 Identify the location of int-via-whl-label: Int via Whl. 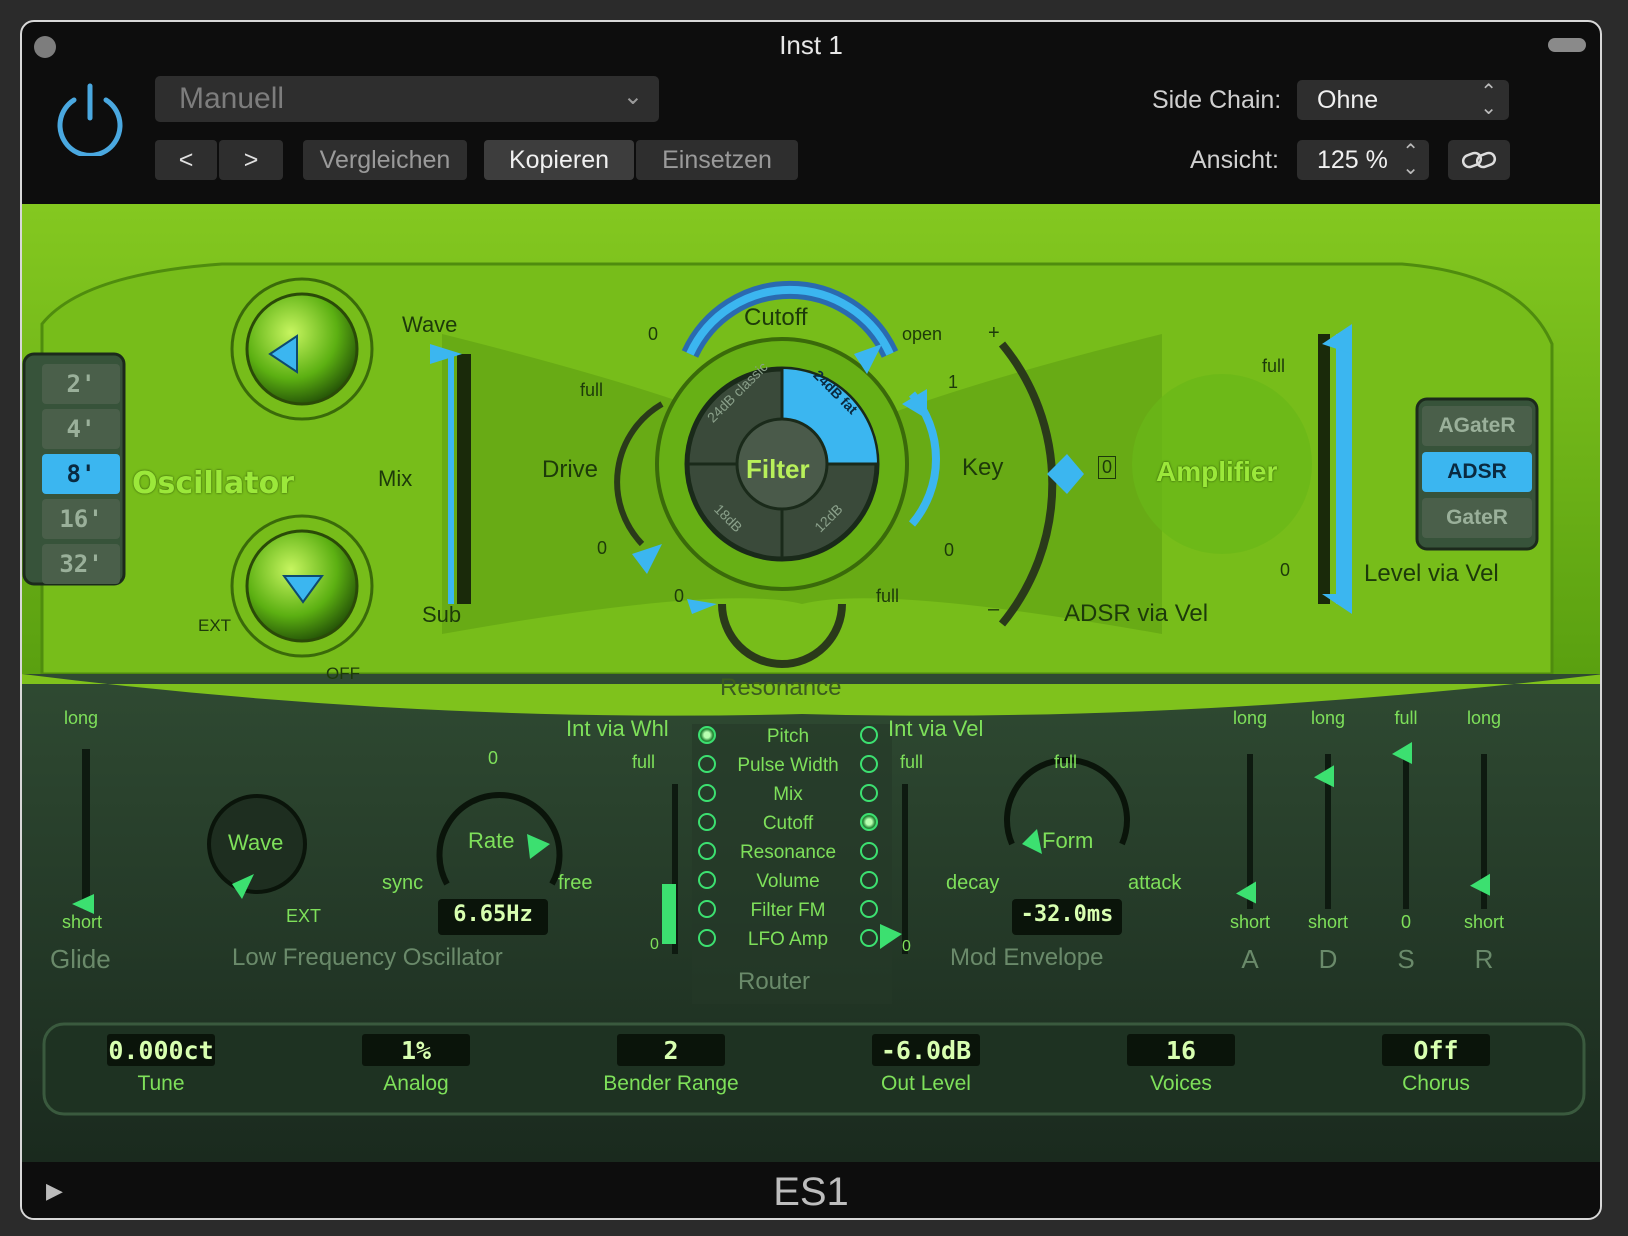
(617, 728).